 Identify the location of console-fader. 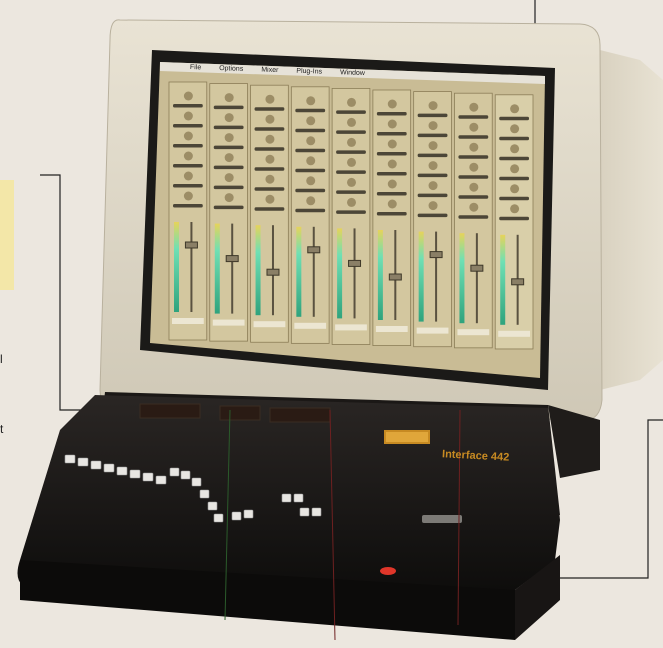
(442, 519).